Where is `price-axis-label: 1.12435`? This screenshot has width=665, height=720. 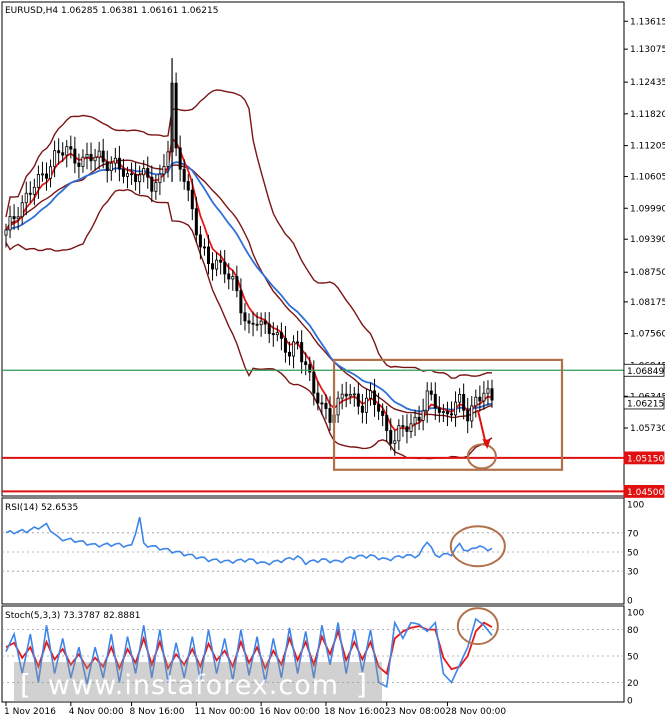
price-axis-label: 1.12435 is located at coordinates (647, 83).